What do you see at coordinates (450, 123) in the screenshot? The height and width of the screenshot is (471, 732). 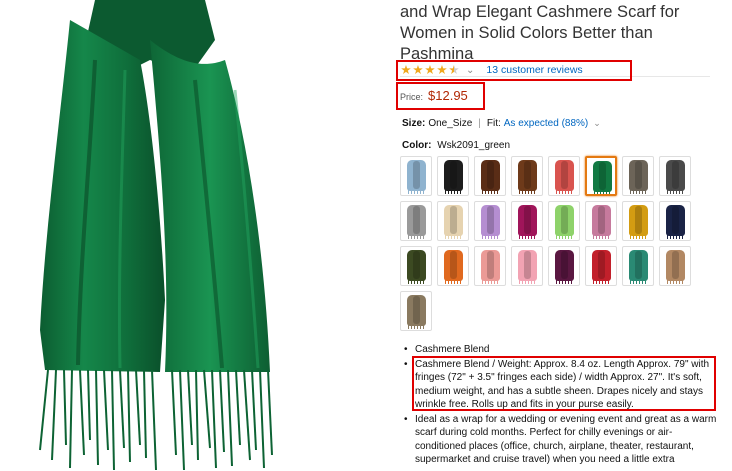 I see `size-value: One_Size` at bounding box center [450, 123].